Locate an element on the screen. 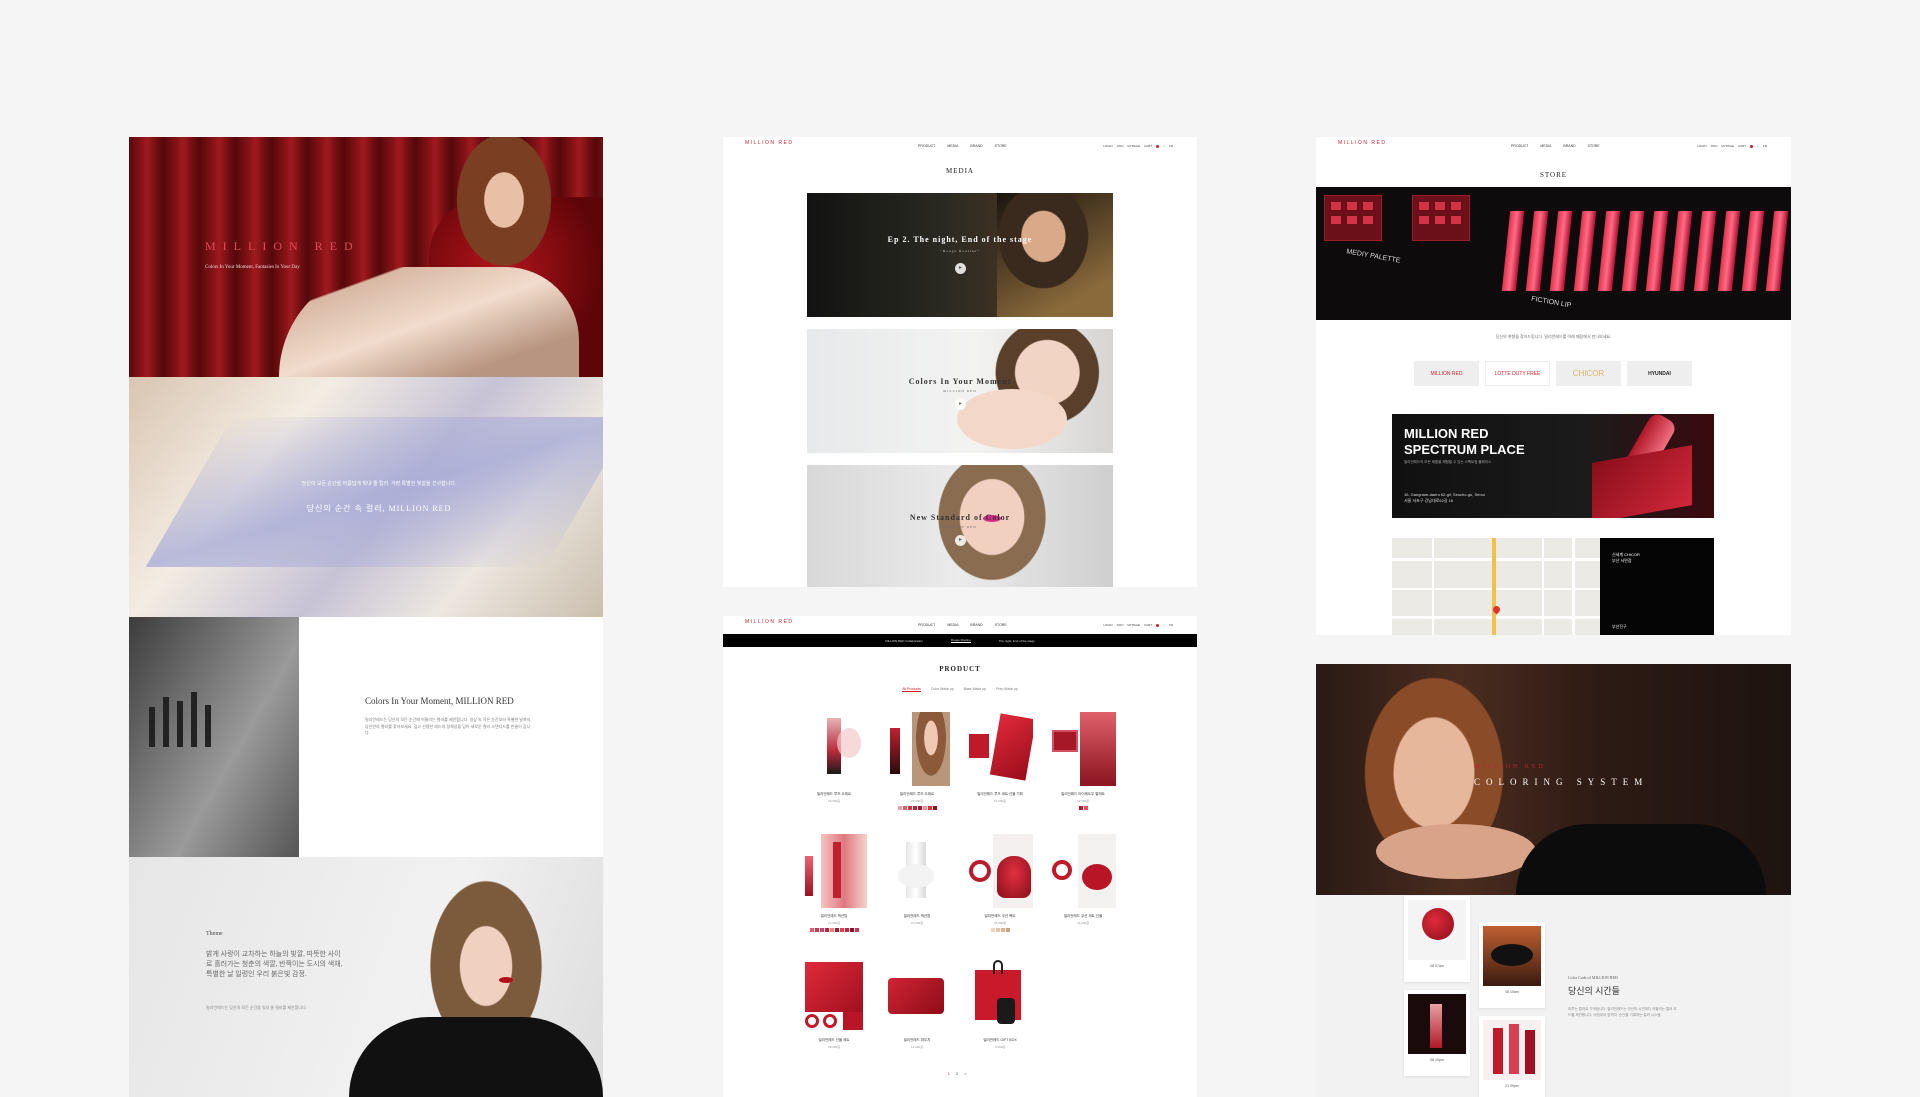  page-link: 2 is located at coordinates (960, 1073).